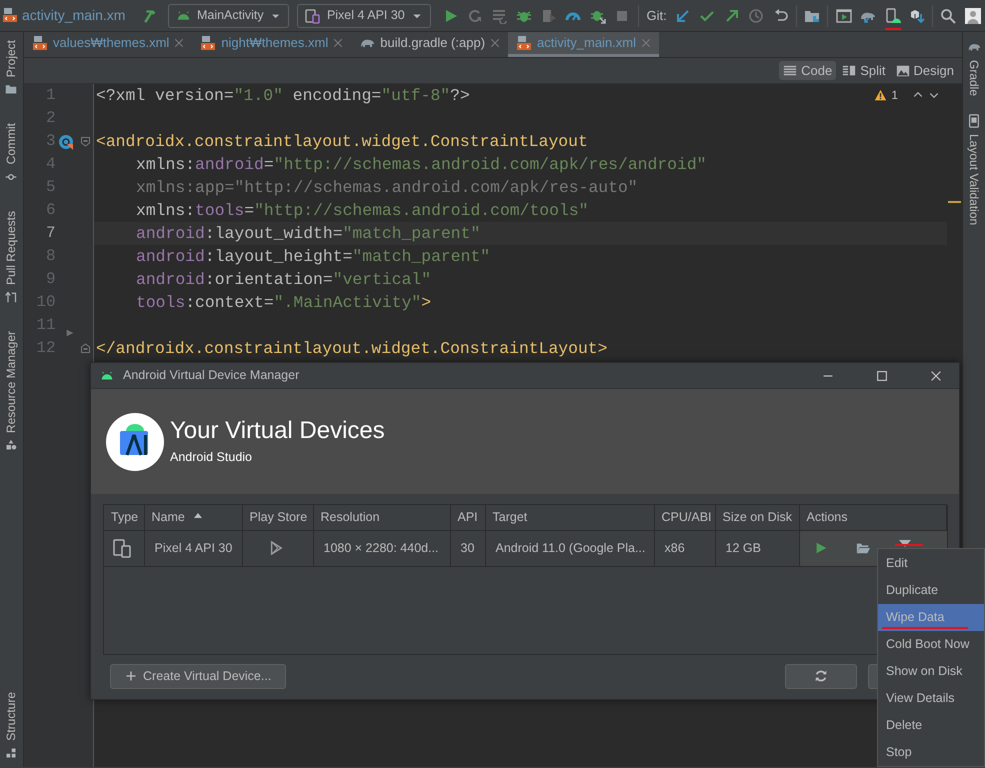 The width and height of the screenshot is (985, 768). I want to click on view-mode-button: Code, so click(807, 70).